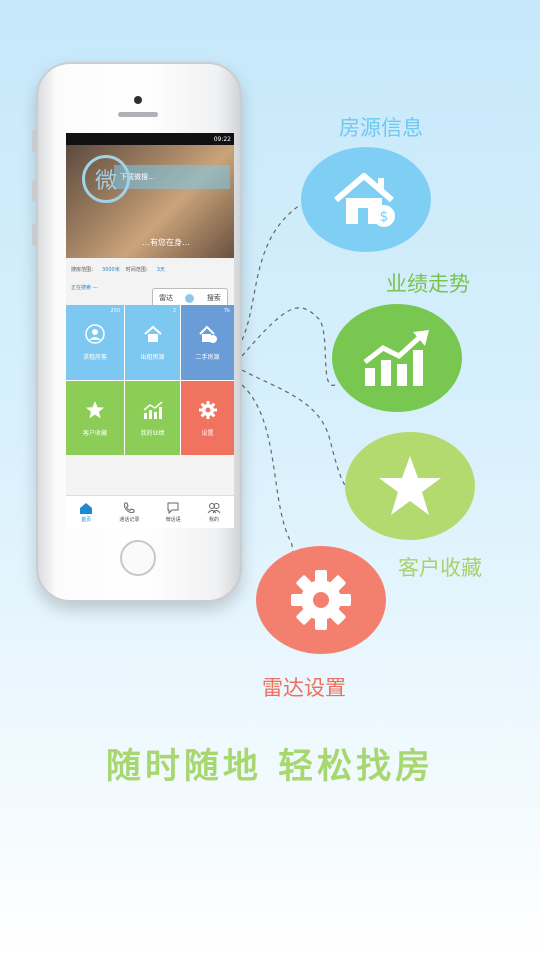 The width and height of the screenshot is (540, 960). Describe the element at coordinates (381, 128) in the screenshot. I see `feature-label-listings: 房源信息` at that location.